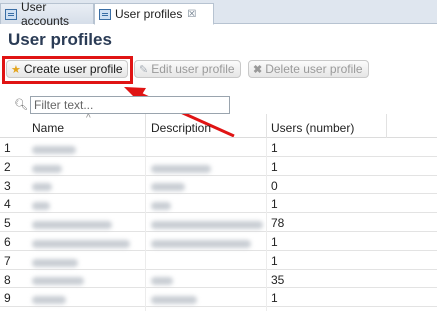 Image resolution: width=437 pixels, height=311 pixels. Describe the element at coordinates (274, 185) in the screenshot. I see `users-cell: 0` at that location.